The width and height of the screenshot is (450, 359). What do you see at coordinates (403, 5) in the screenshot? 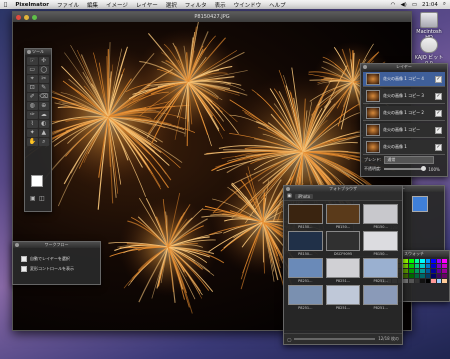
I see `volume-icon: ◀)` at bounding box center [403, 5].